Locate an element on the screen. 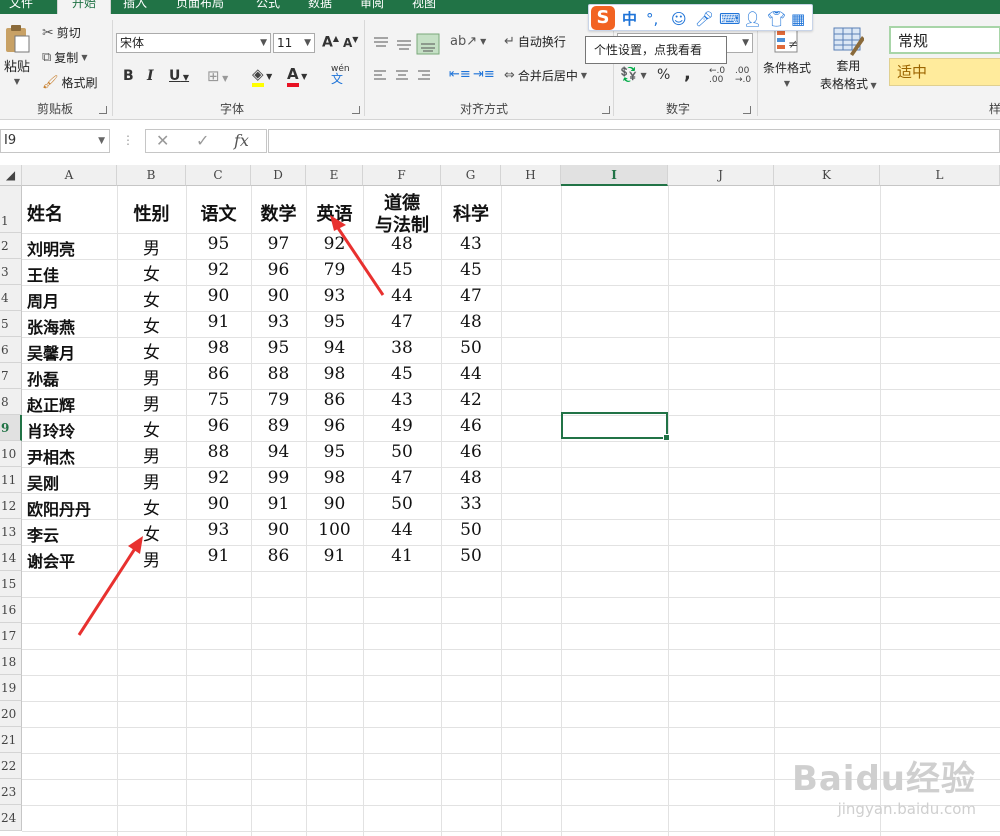  format-as-table-button: 套用 表格格式 ▼ is located at coordinates (848, 59).